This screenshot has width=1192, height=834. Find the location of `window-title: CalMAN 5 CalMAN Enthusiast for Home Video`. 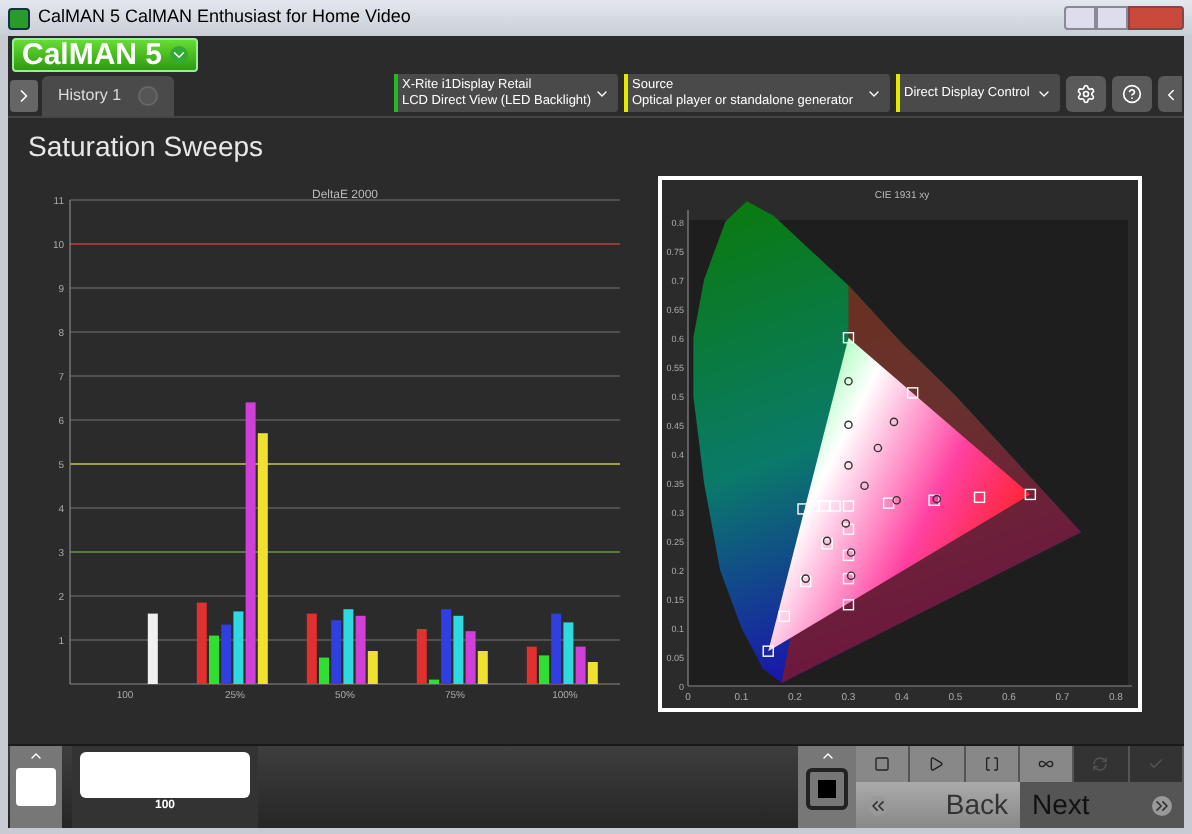

window-title: CalMAN 5 CalMAN Enthusiast for Home Video is located at coordinates (224, 17).